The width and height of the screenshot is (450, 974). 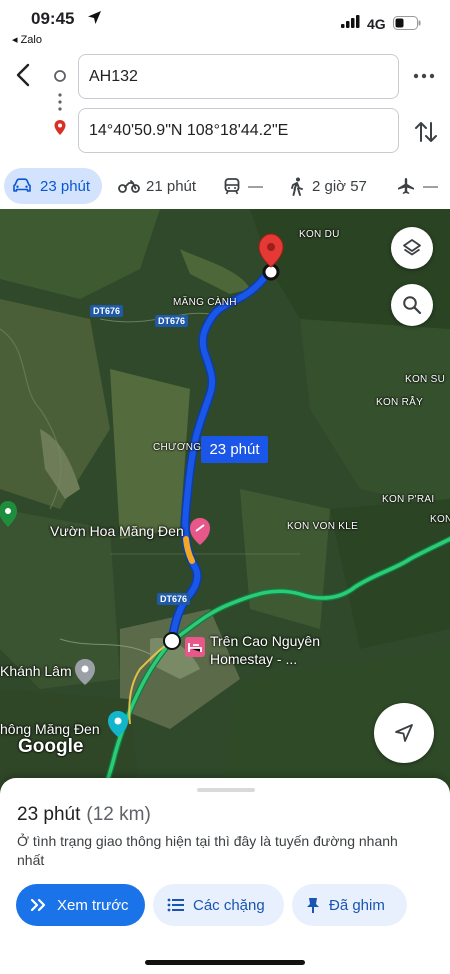 What do you see at coordinates (205, 302) in the screenshot?
I see `place-label: MĂNG CÀNH` at bounding box center [205, 302].